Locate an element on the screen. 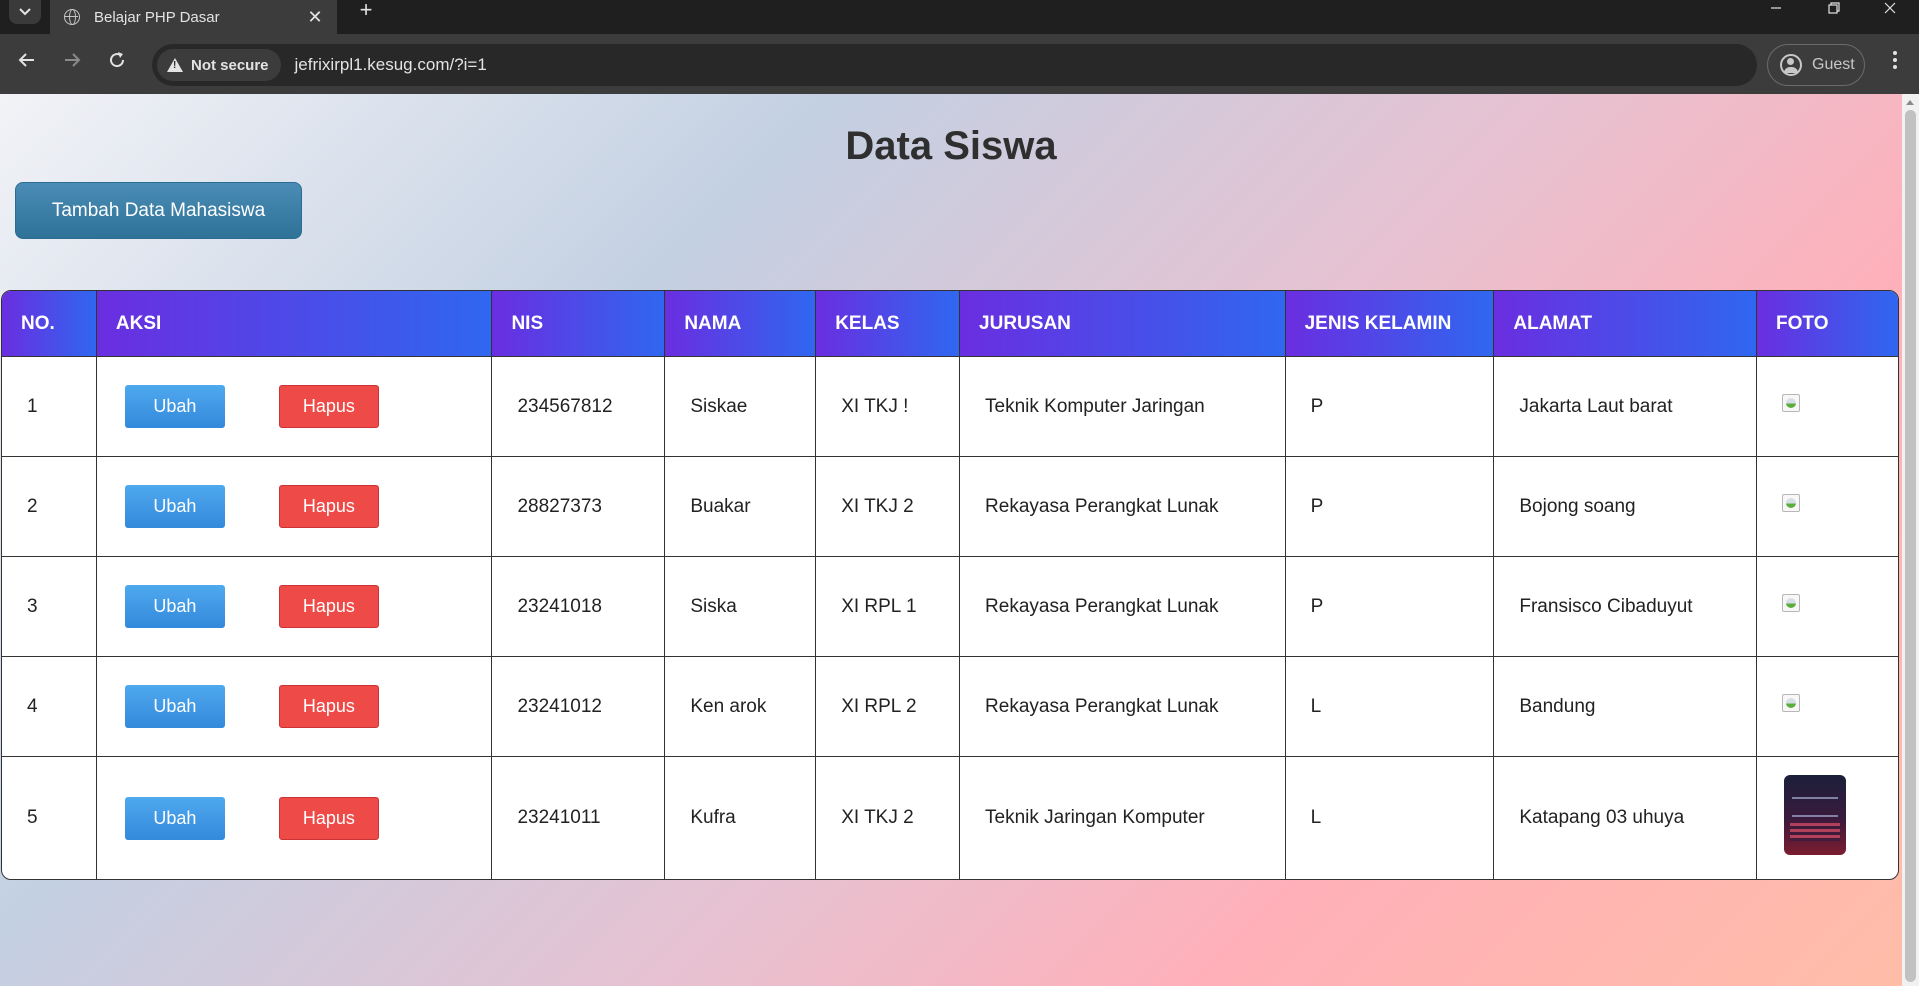 The height and width of the screenshot is (986, 1919). cell-nis: 28827373 is located at coordinates (579, 507).